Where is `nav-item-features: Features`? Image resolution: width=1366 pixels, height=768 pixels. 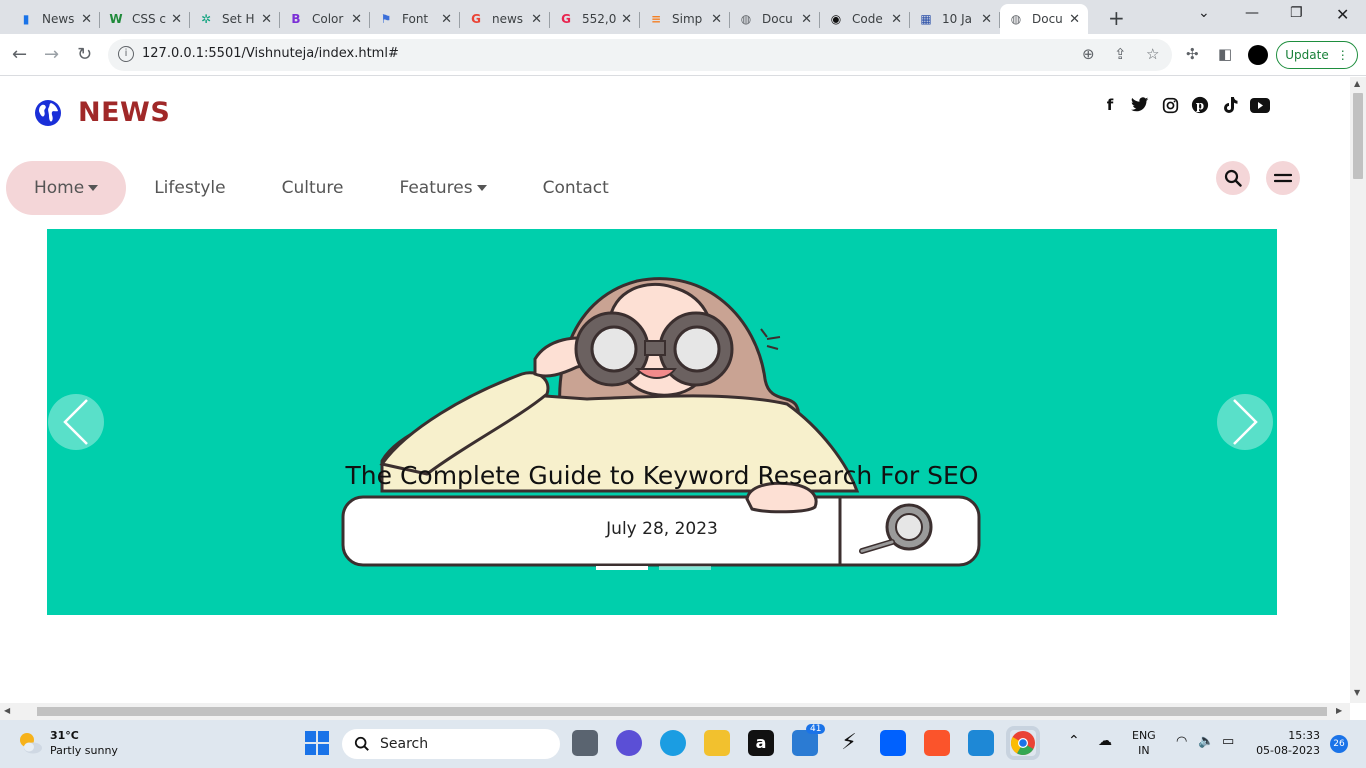 nav-item-features: Features is located at coordinates (443, 188).